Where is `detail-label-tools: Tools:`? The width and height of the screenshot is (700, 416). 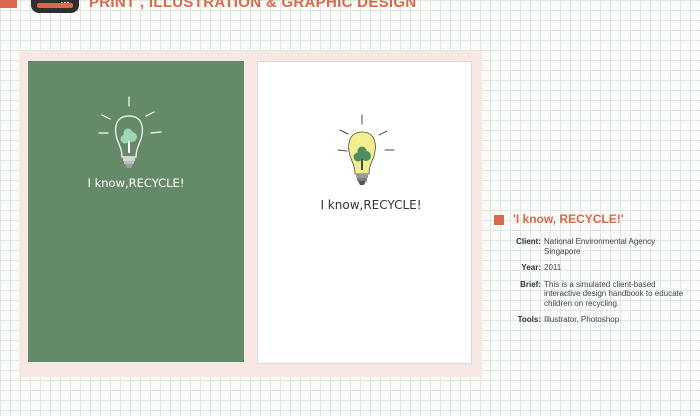
detail-label-tools: Tools: is located at coordinates (529, 319).